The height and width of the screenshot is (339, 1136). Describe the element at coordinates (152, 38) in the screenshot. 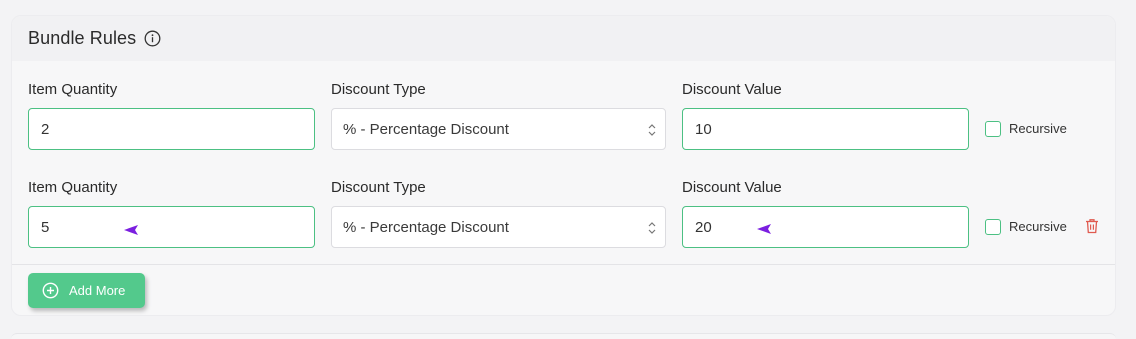

I see `info-circle-icon` at that location.